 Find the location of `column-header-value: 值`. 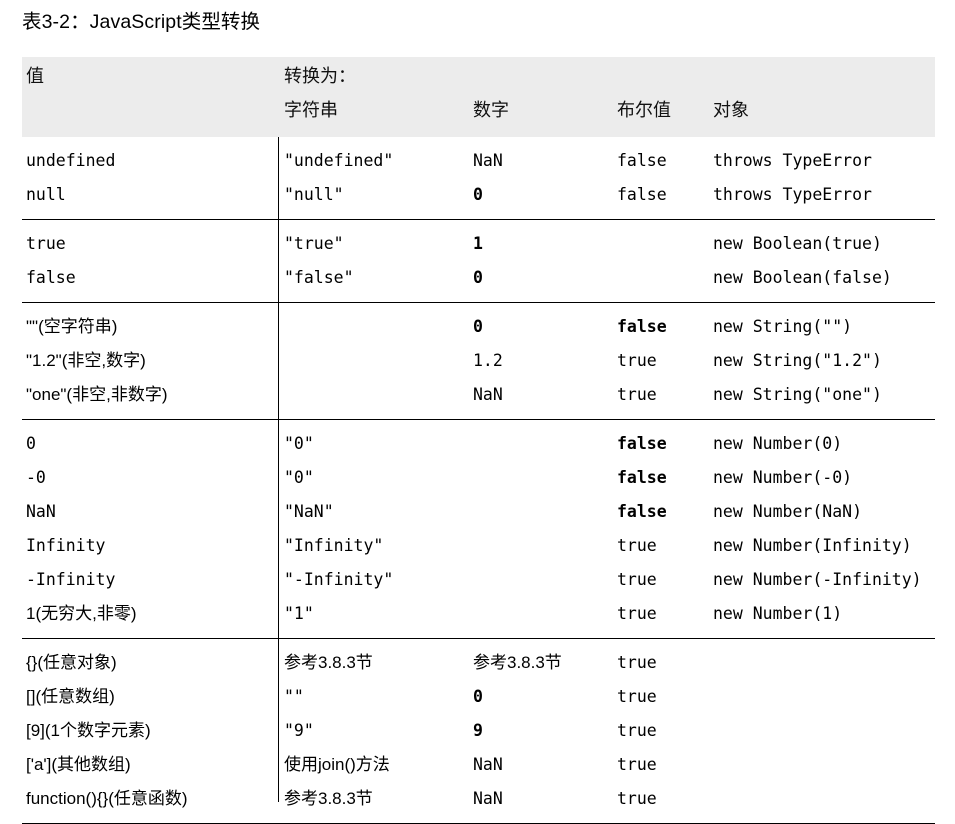

column-header-value: 值 is located at coordinates (35, 76).